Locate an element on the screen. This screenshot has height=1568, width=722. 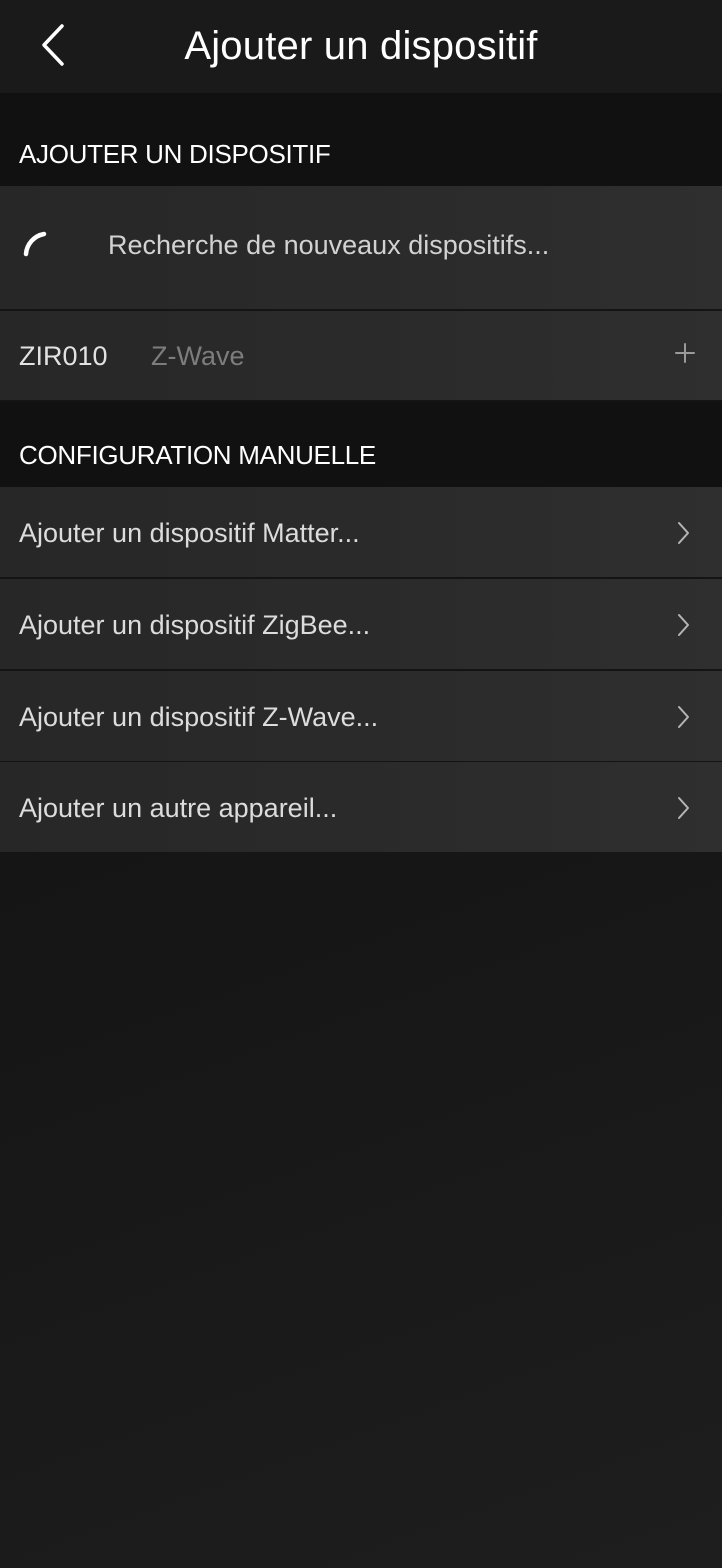
device-name: ZIR010 is located at coordinates (63, 356).